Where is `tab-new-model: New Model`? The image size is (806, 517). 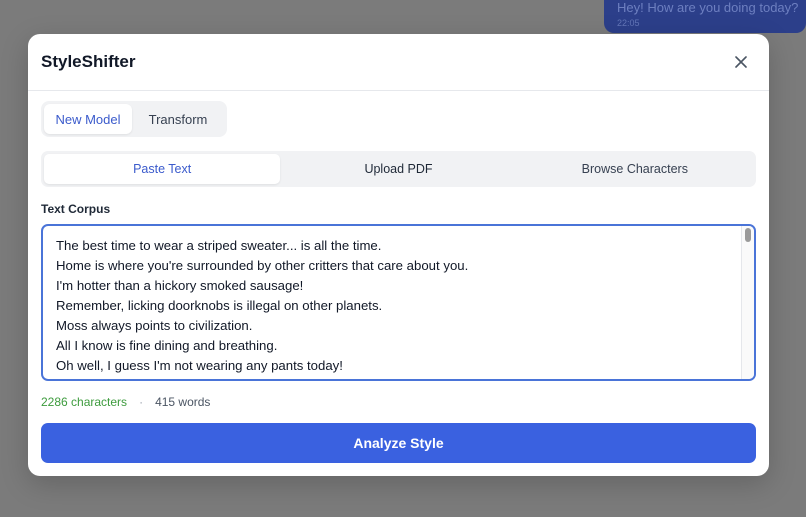 tab-new-model: New Model is located at coordinates (88, 119).